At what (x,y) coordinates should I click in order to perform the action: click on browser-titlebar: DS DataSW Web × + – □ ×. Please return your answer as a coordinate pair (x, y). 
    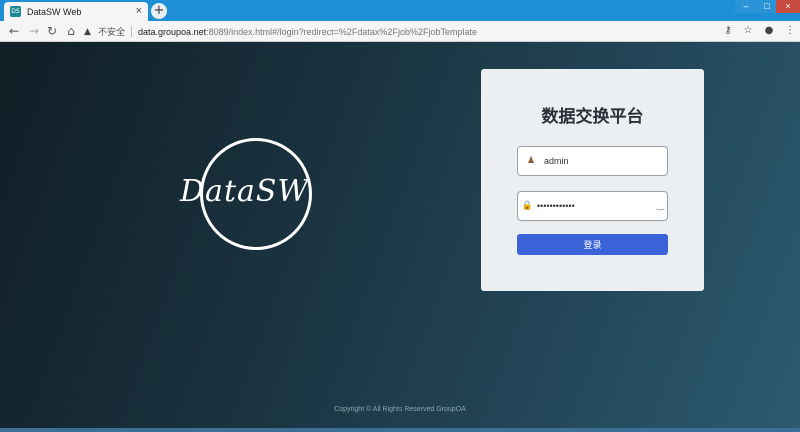
    Looking at the image, I should click on (400, 10).